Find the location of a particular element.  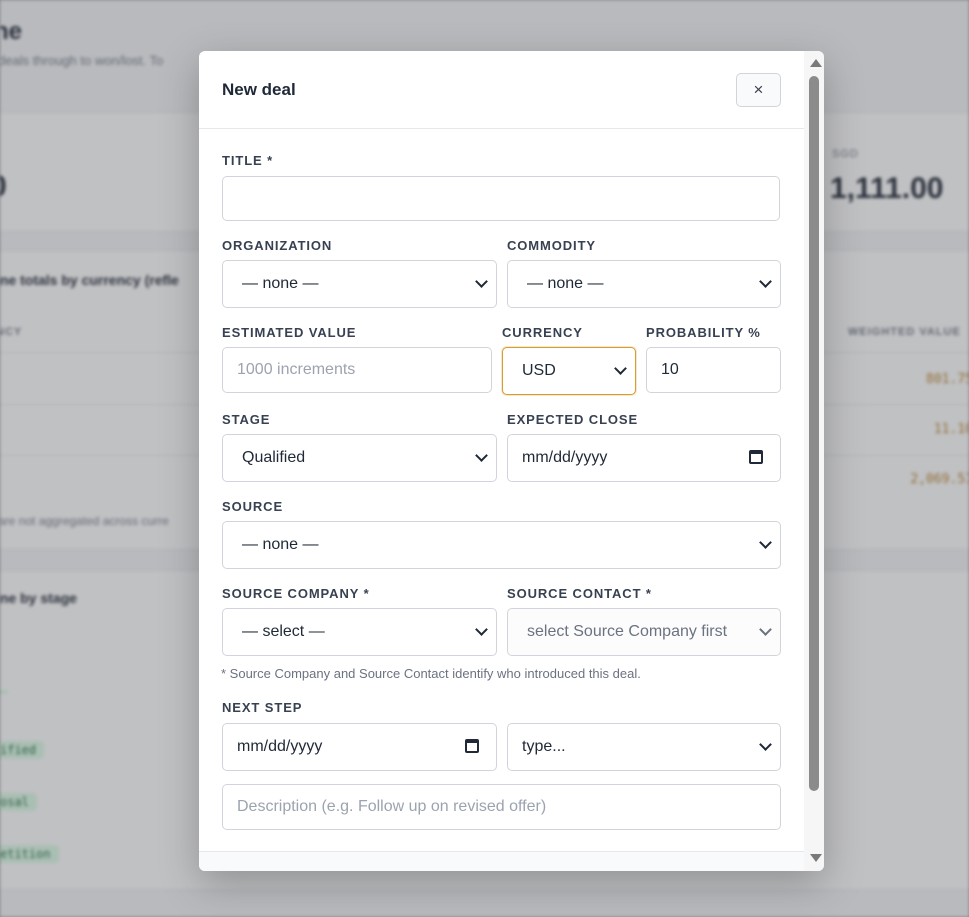

scroll-down-arrow-icon is located at coordinates (816, 858).